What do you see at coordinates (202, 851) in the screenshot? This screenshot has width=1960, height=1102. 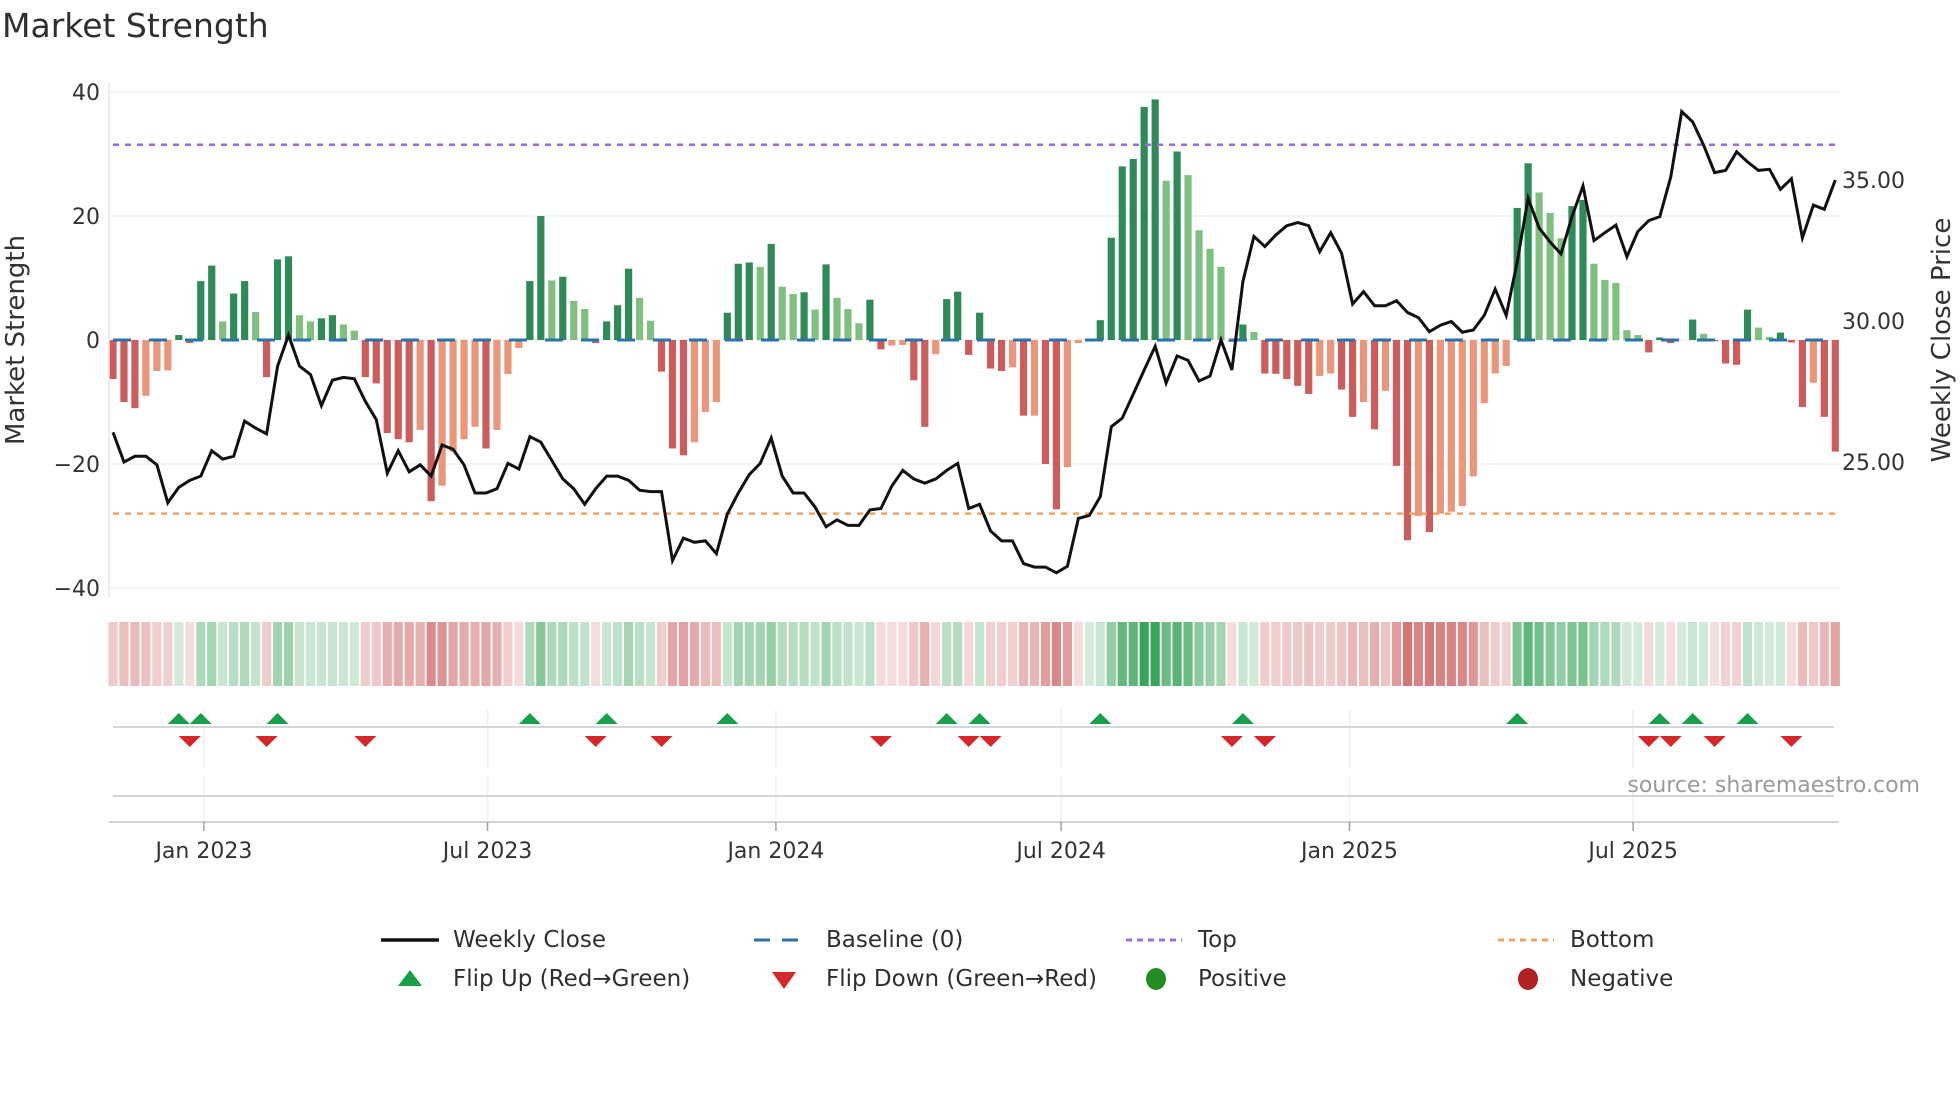 I see `x-tick-label: Jan 2023` at bounding box center [202, 851].